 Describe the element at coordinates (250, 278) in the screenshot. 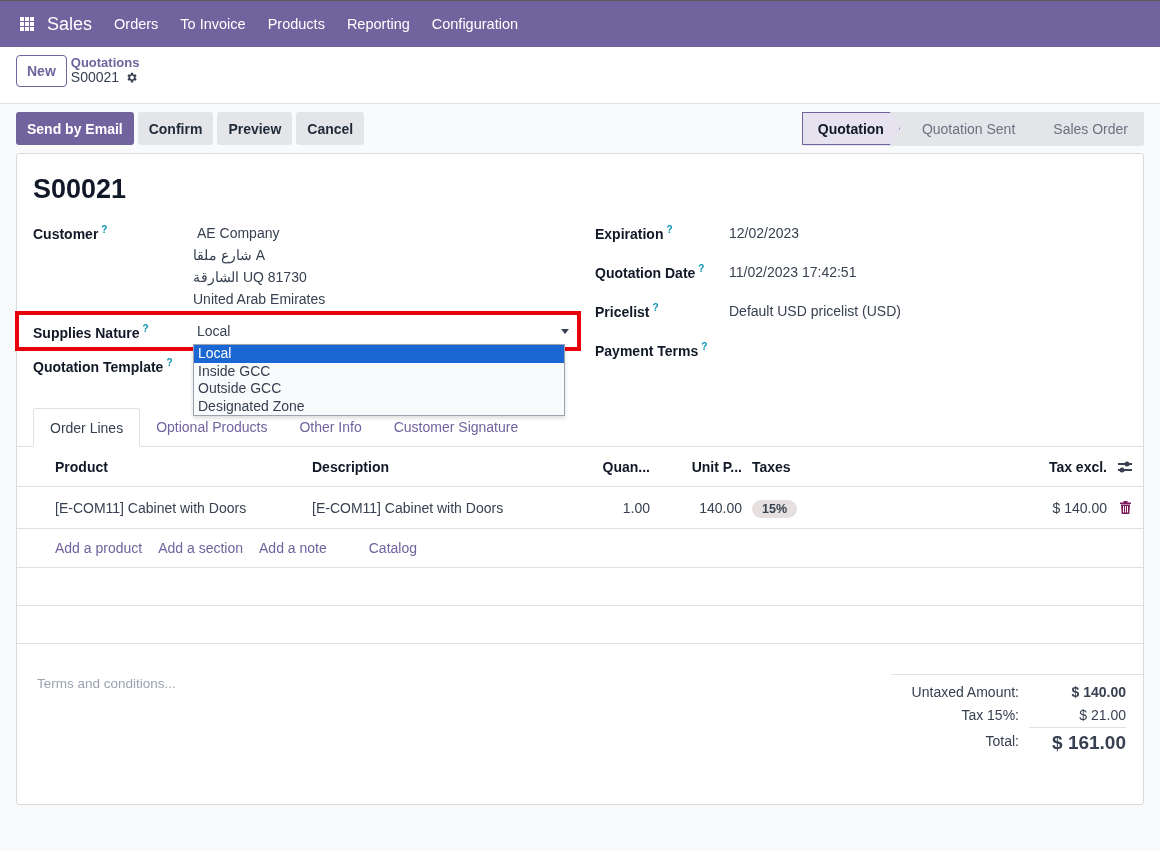

I see `address-line: الشارقة UQ 81730` at that location.